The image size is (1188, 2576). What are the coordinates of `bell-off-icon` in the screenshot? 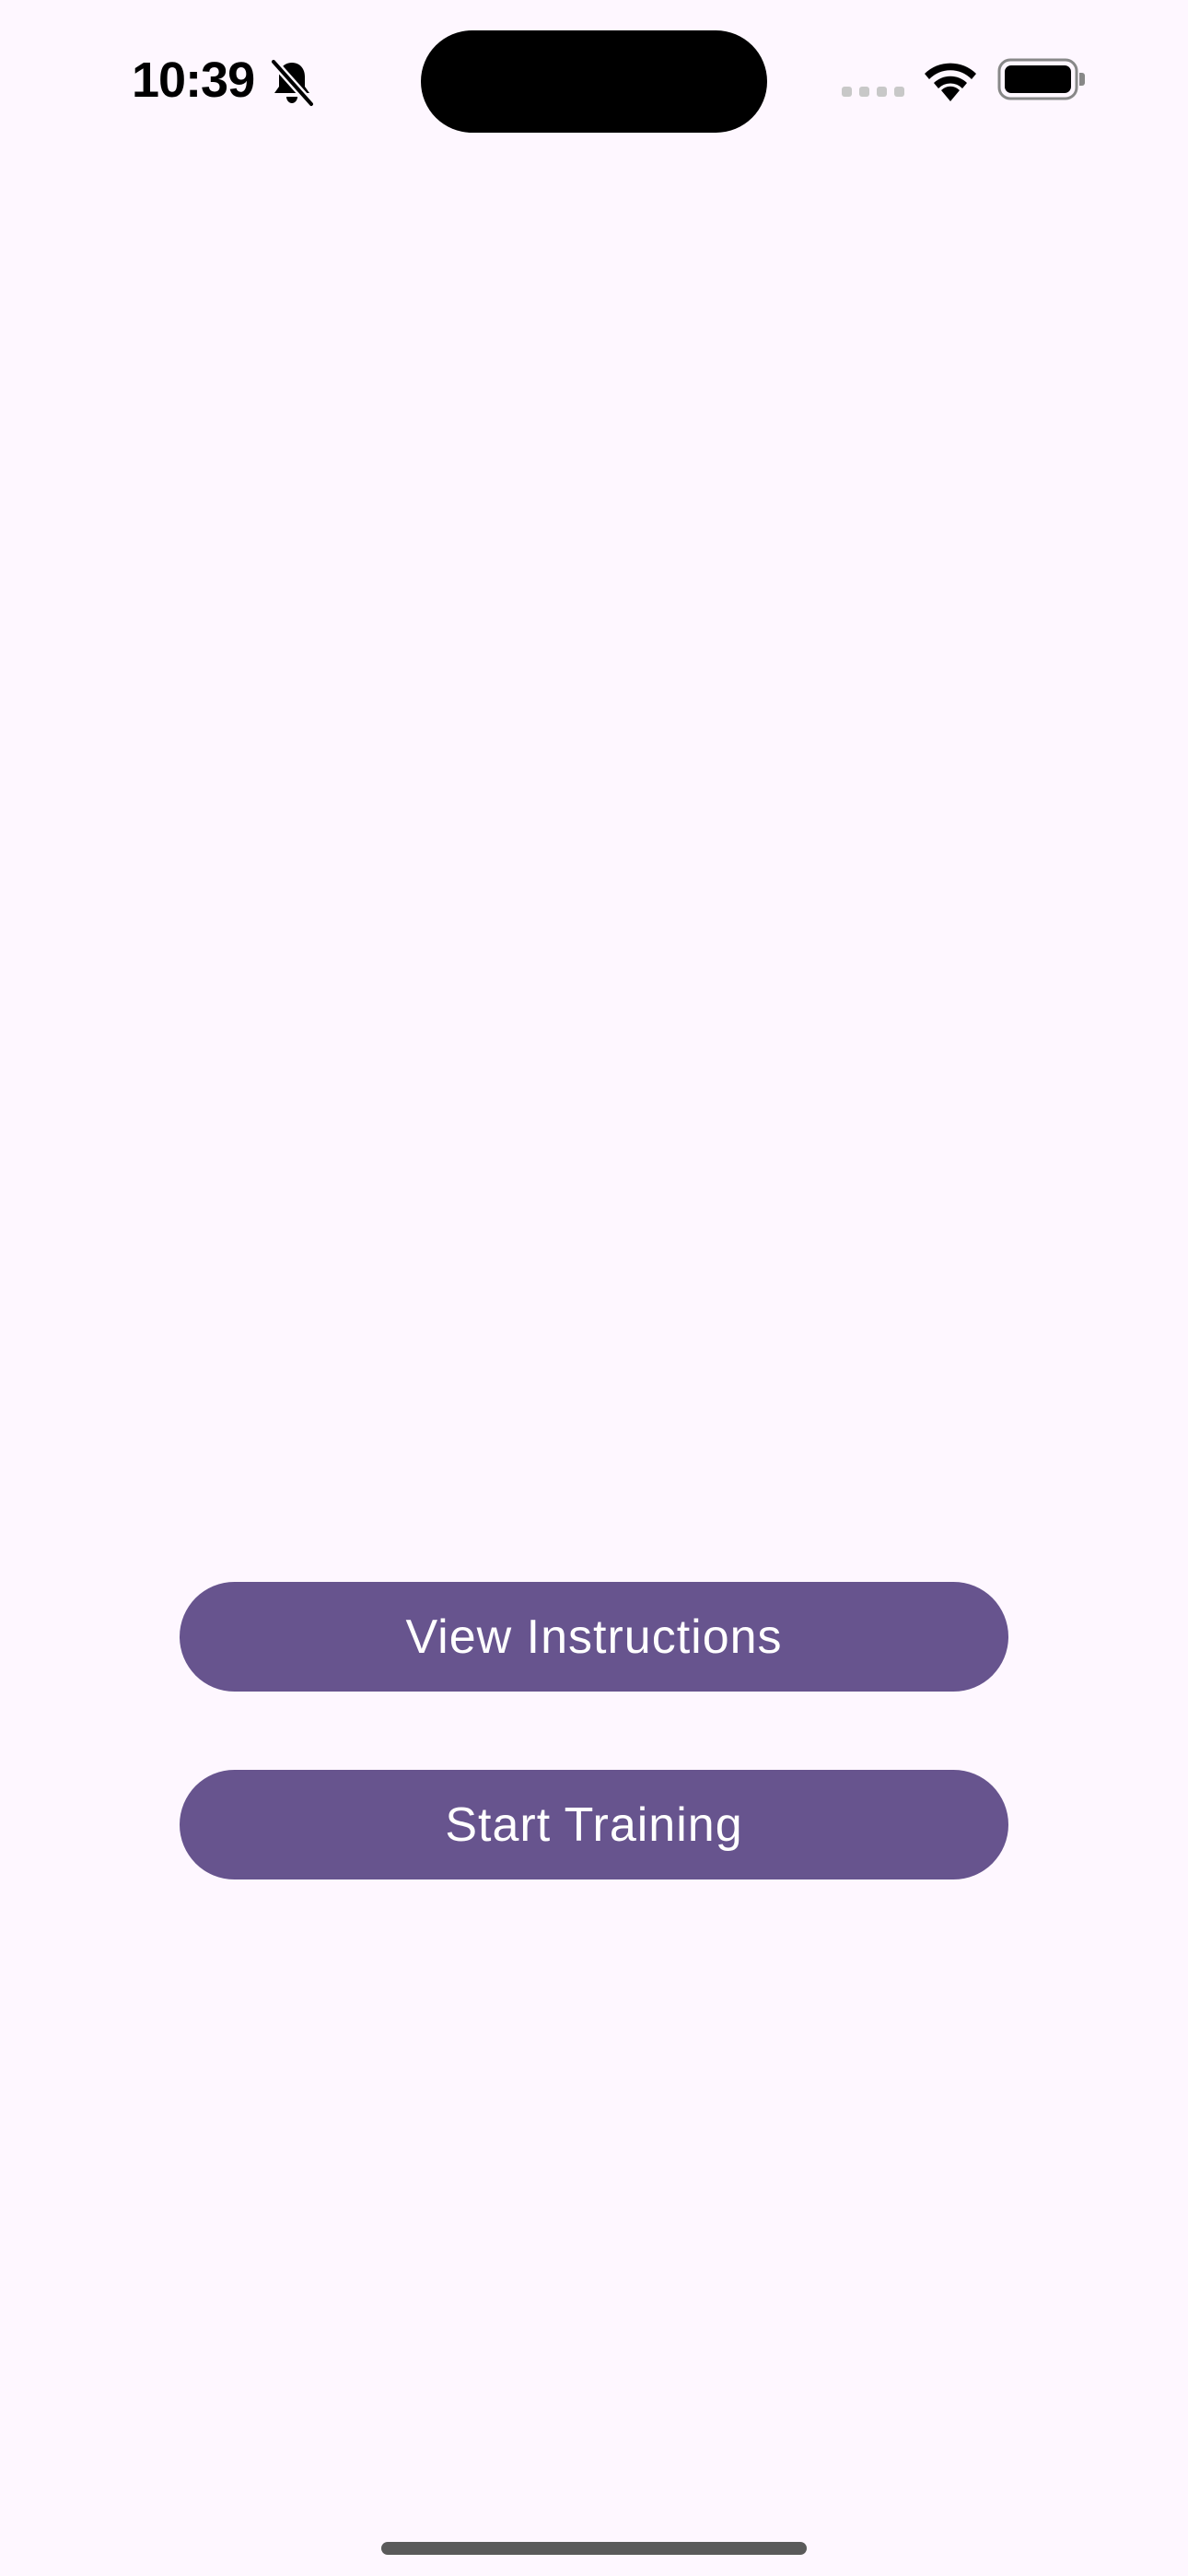 It's located at (292, 83).